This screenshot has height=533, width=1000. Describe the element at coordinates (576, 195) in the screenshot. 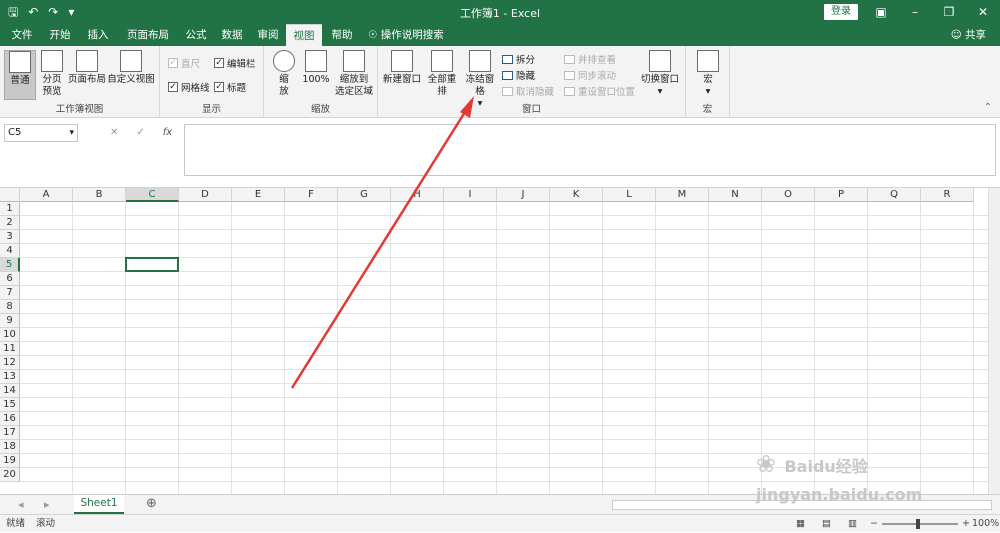

I see `column-header: K` at that location.